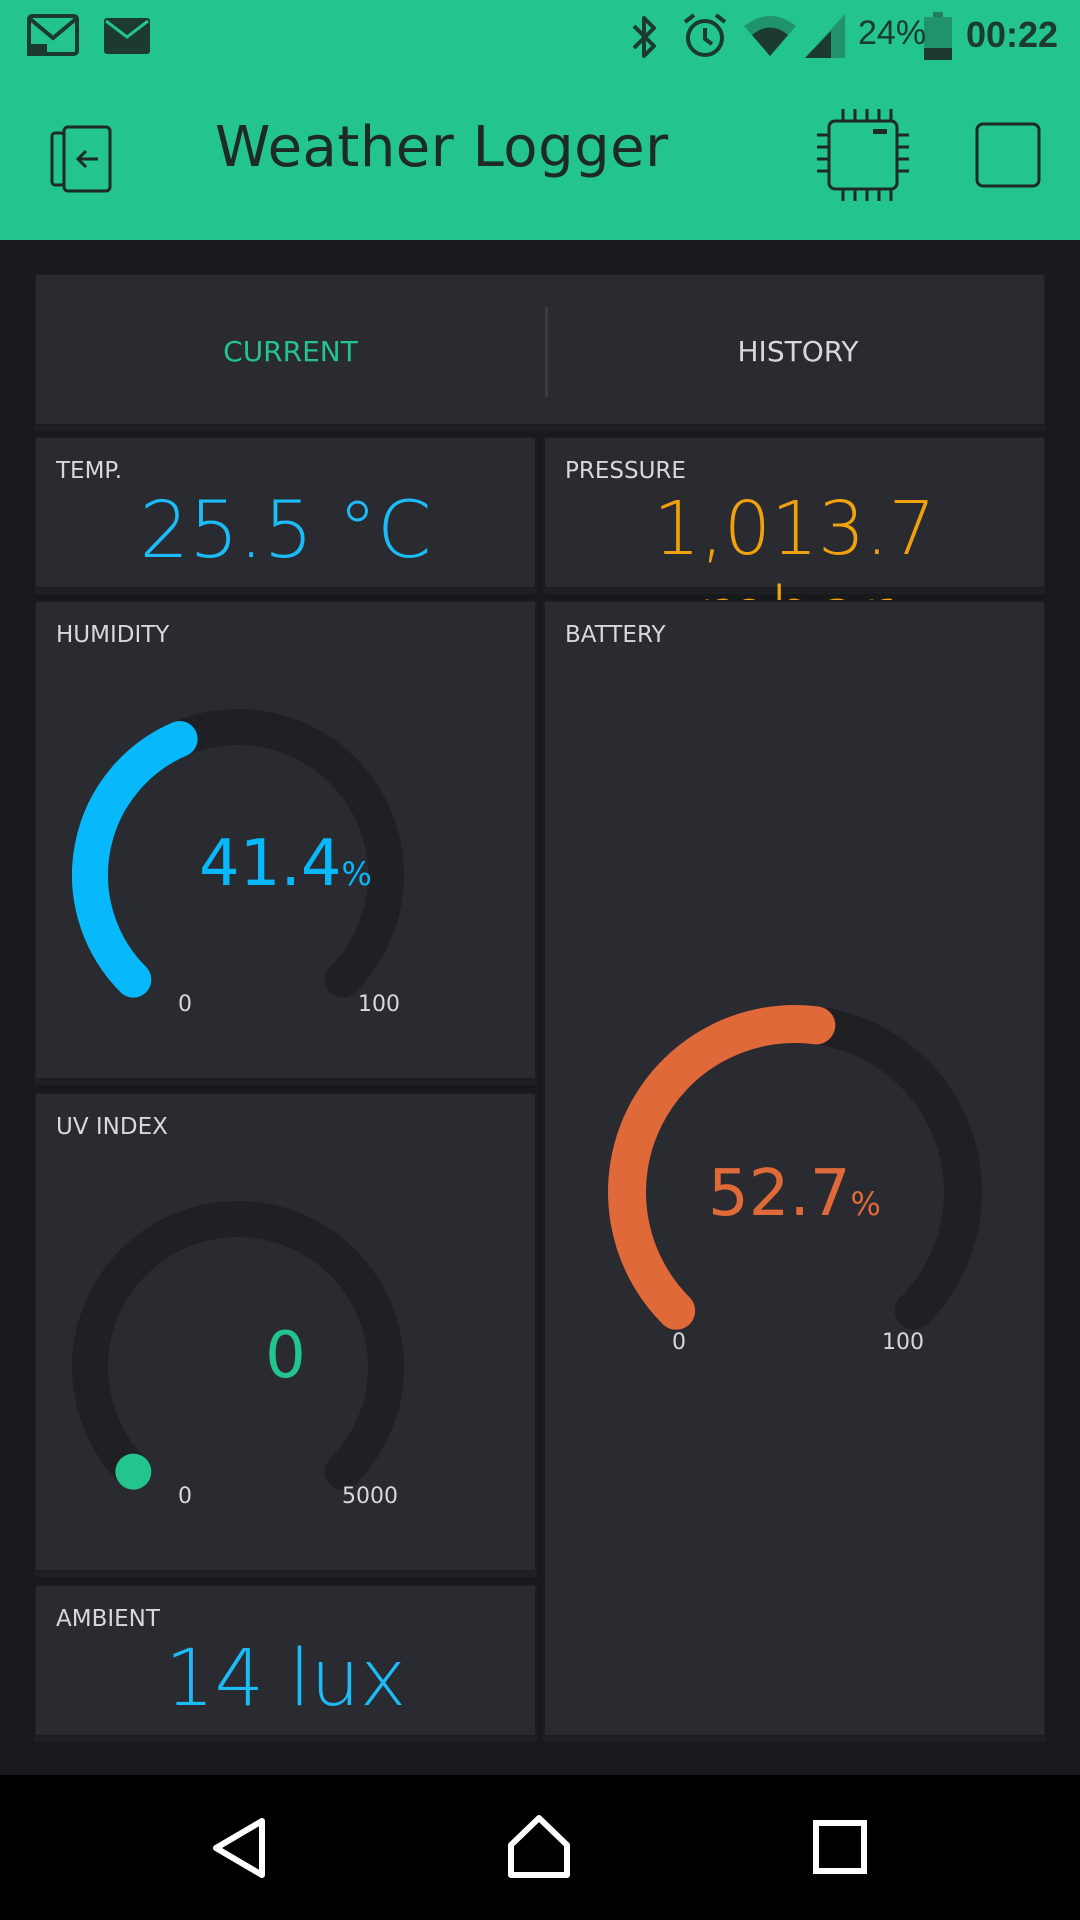 The image size is (1080, 1920). I want to click on signal-icon, so click(825, 36).